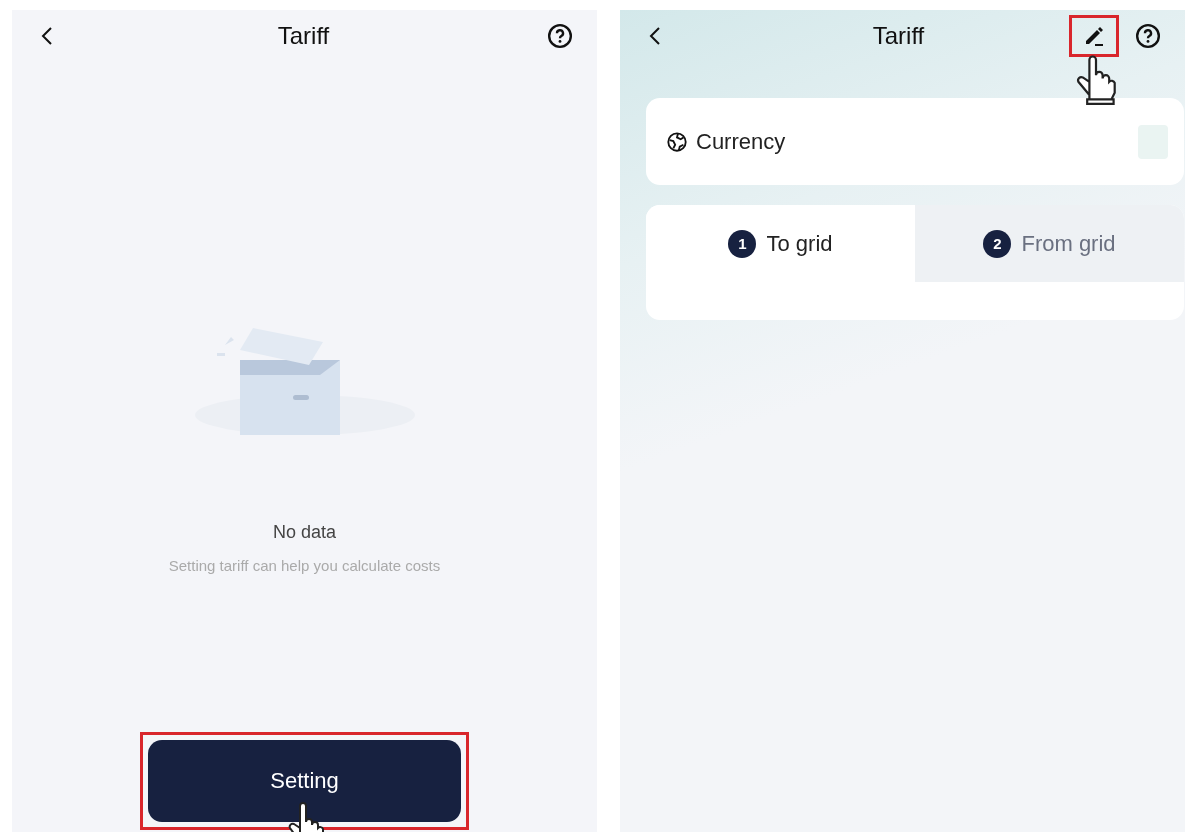  I want to click on tab-label: From grid, so click(1068, 243).